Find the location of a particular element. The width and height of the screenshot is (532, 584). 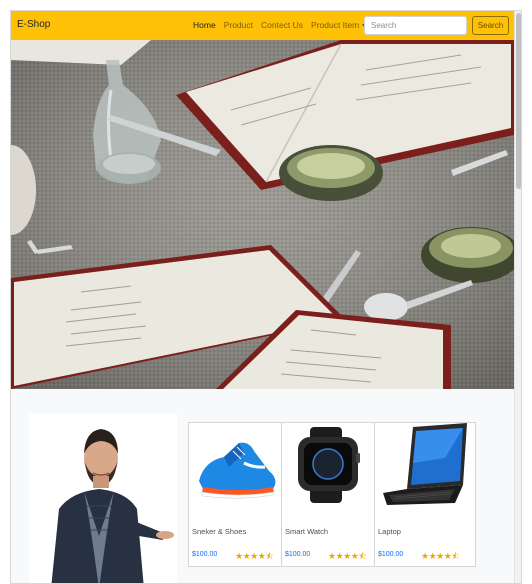

sneaker-image is located at coordinates (235, 472).